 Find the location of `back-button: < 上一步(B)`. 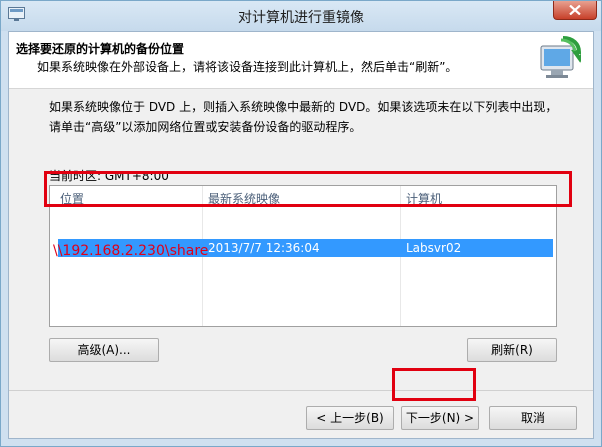

back-button: < 上一步(B) is located at coordinates (350, 418).